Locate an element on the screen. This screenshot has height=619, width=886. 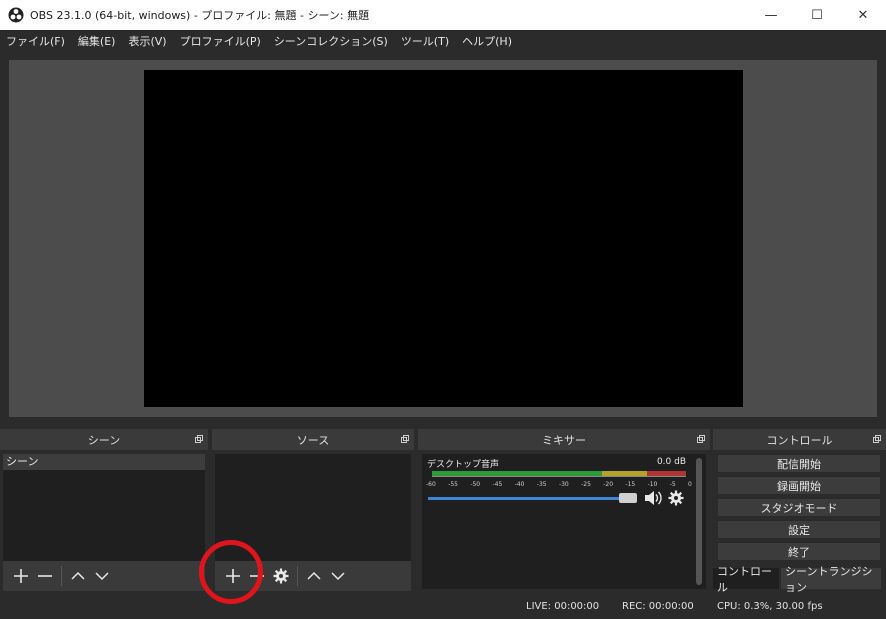
cpu-status: CPU: 0.3%, 30.00 fps is located at coordinates (770, 606).